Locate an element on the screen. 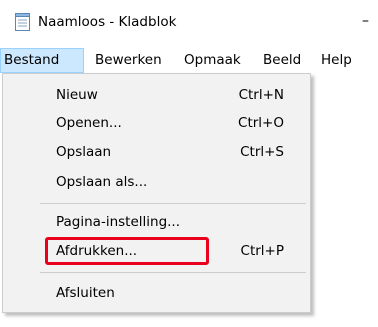 The width and height of the screenshot is (378, 327). menu-item-shortcut: Ctrl+N is located at coordinates (261, 95).